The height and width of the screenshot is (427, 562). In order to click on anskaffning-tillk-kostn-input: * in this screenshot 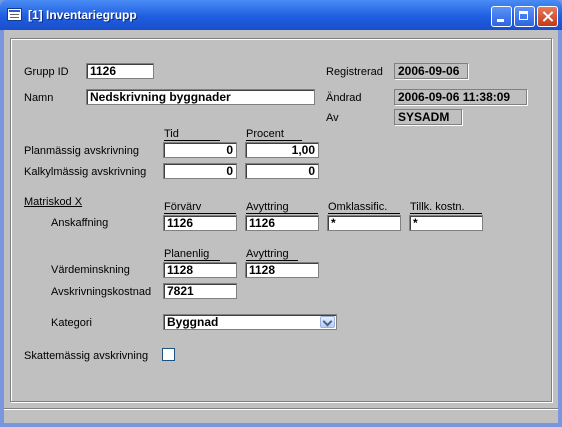, I will do `click(446, 223)`.